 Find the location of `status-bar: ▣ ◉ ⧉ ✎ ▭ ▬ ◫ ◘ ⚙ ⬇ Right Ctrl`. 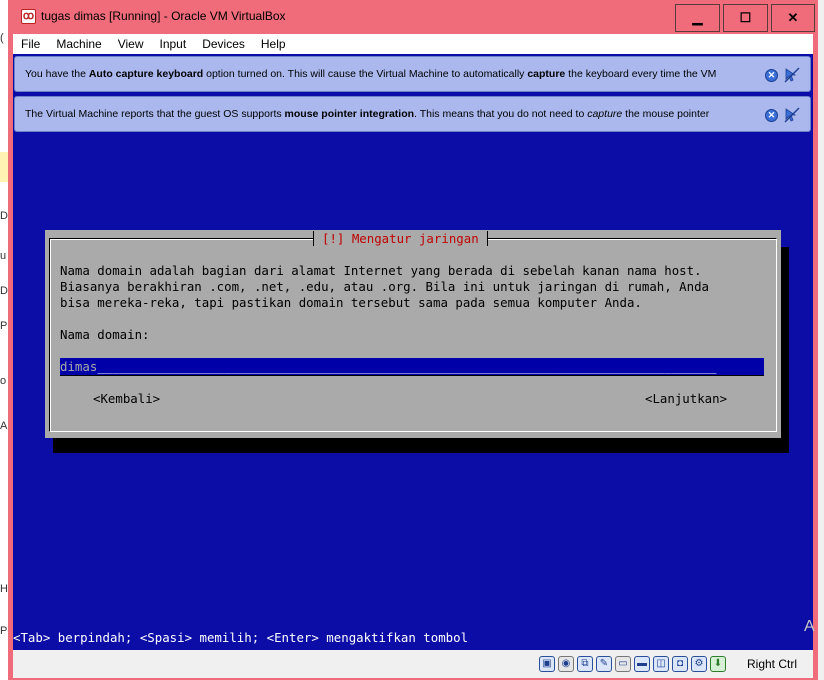

status-bar: ▣ ◉ ⧉ ✎ ▭ ▬ ◫ ◘ ⚙ ⬇ Right Ctrl is located at coordinates (413, 664).